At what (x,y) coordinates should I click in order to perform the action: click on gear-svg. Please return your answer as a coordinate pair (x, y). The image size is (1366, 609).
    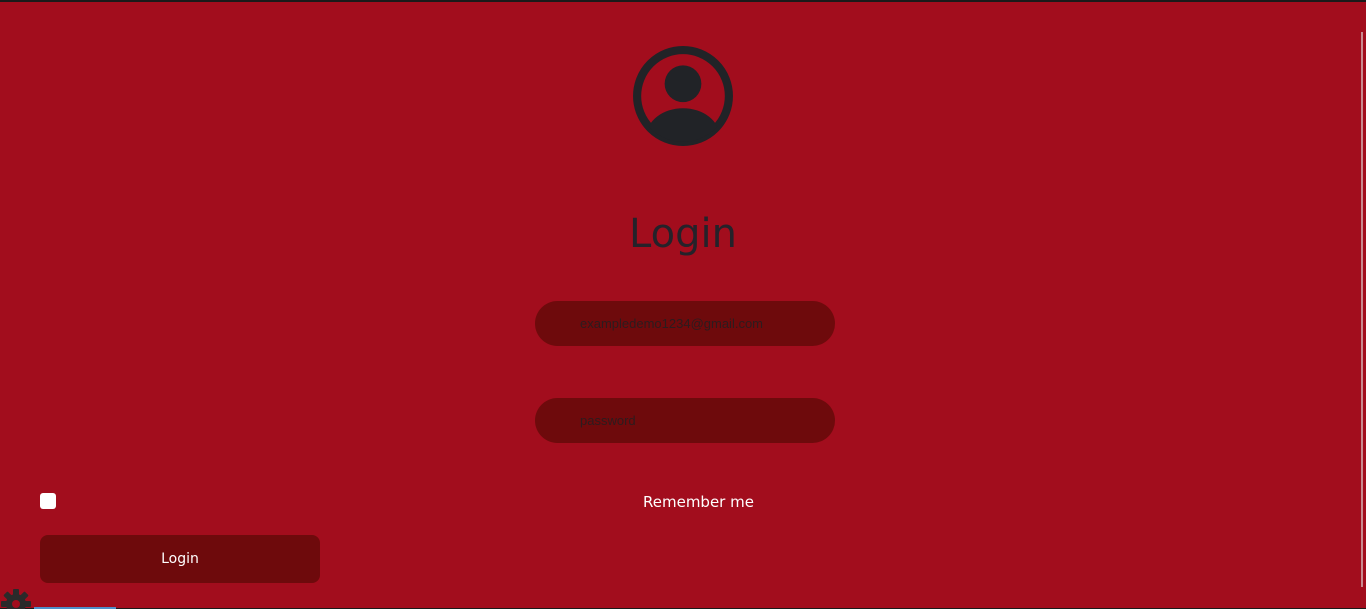
    Looking at the image, I should click on (16, 599).